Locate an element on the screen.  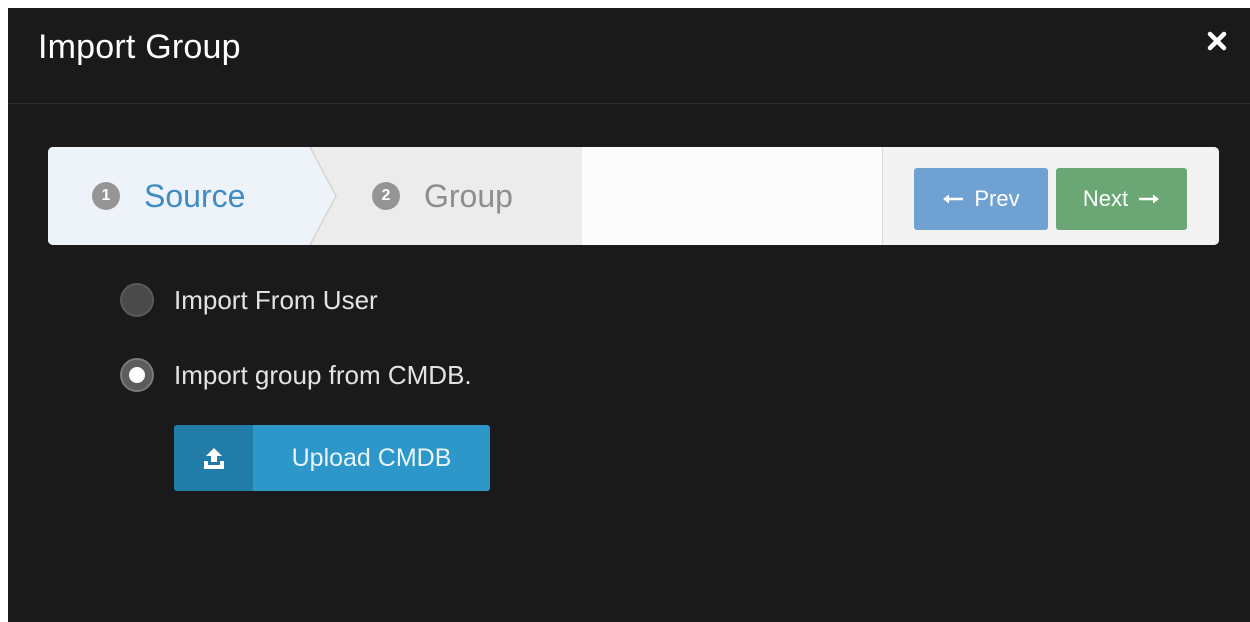
radio-import-from-user is located at coordinates (137, 300).